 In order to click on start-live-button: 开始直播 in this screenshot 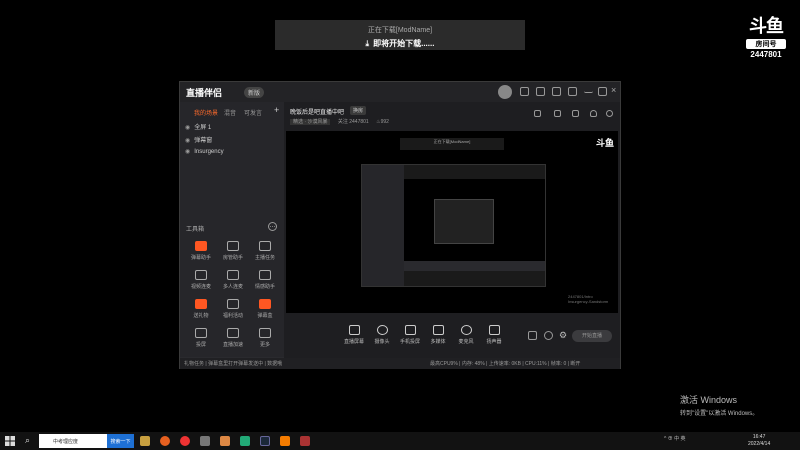, I will do `click(592, 336)`.